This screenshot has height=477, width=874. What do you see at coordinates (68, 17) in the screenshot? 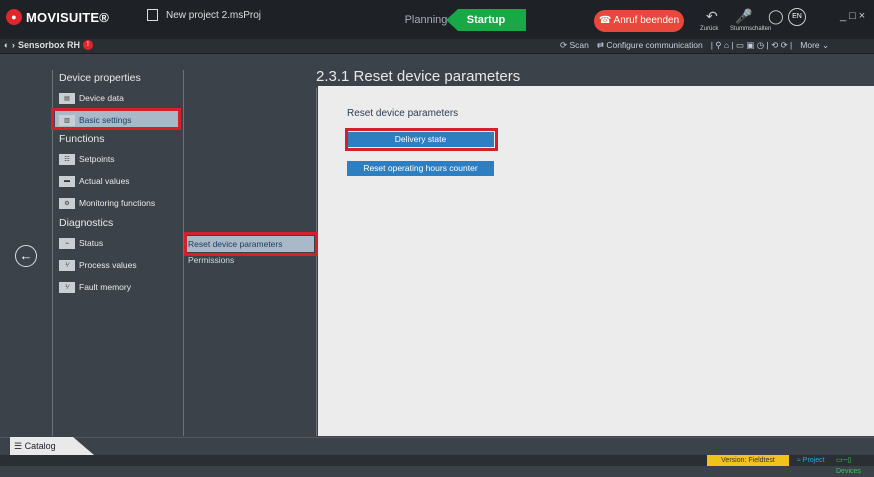
I see `app-title: MOVISUITE®` at bounding box center [68, 17].